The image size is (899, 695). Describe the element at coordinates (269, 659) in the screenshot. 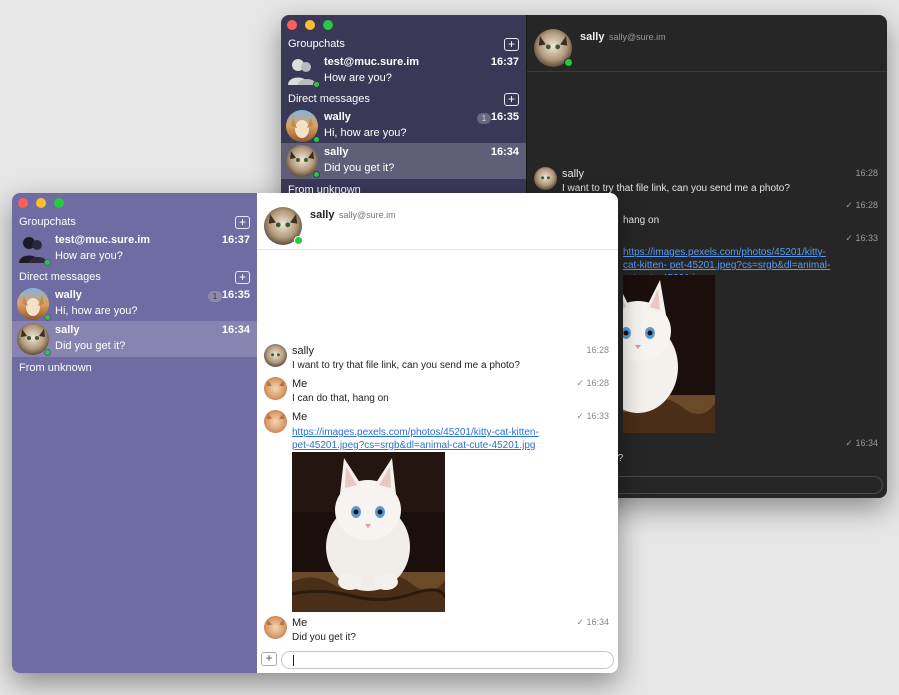

I see `attach-button: +` at that location.